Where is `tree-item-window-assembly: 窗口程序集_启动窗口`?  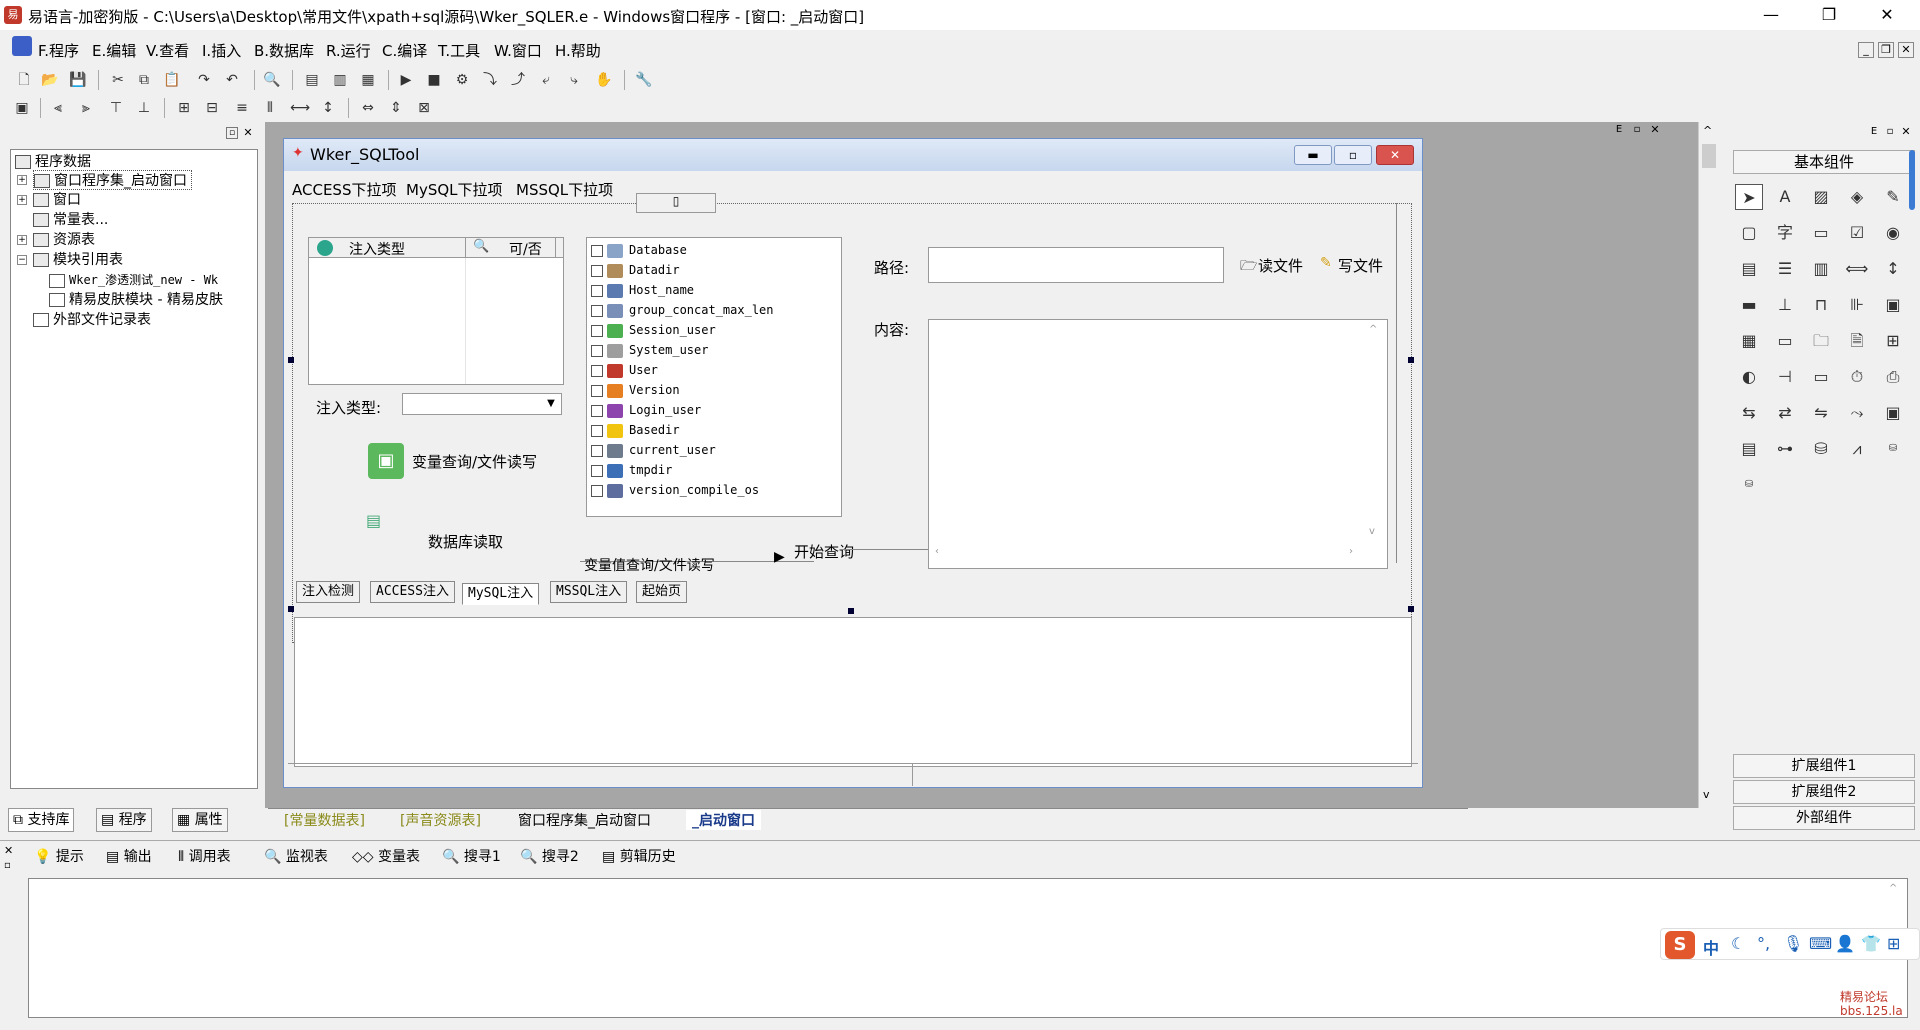
tree-item-window-assembly: 窗口程序集_启动窗口 is located at coordinates (112, 180).